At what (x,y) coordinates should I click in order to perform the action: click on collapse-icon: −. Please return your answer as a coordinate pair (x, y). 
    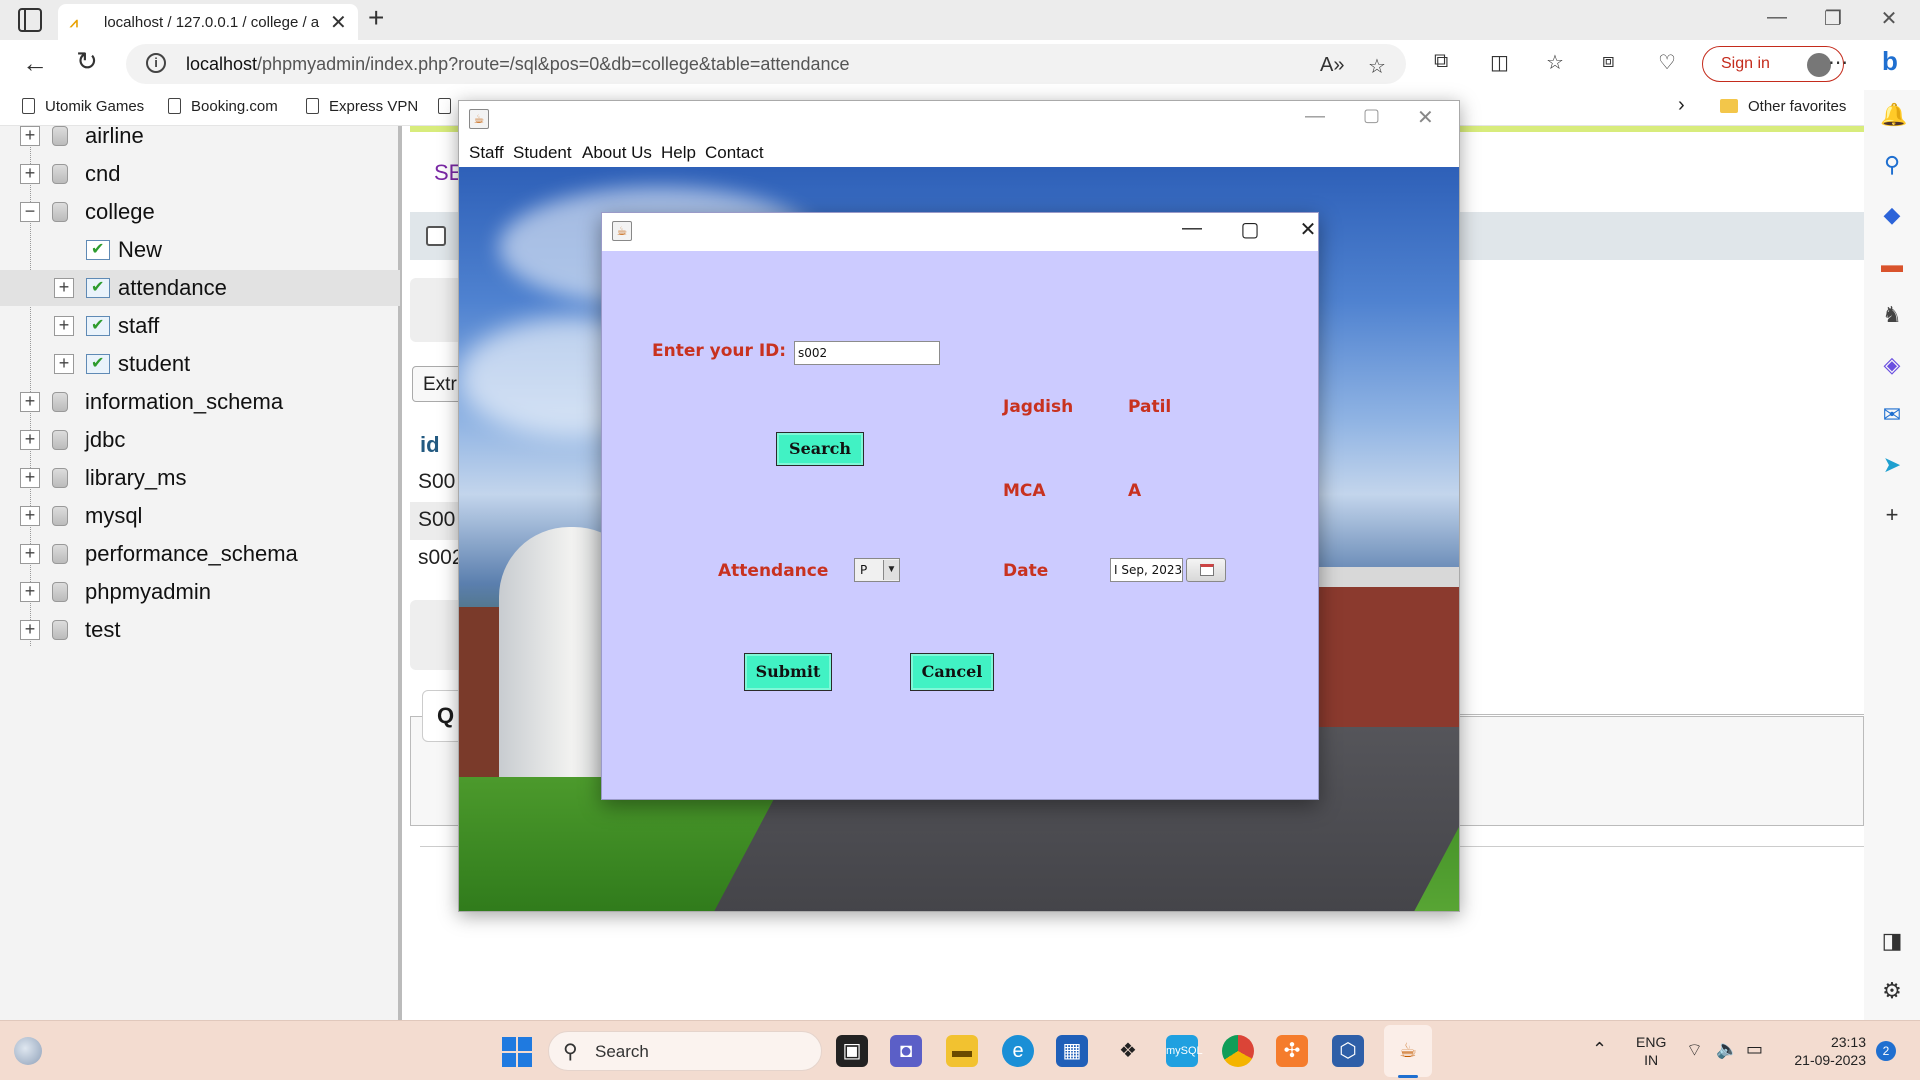
    Looking at the image, I should click on (30, 212).